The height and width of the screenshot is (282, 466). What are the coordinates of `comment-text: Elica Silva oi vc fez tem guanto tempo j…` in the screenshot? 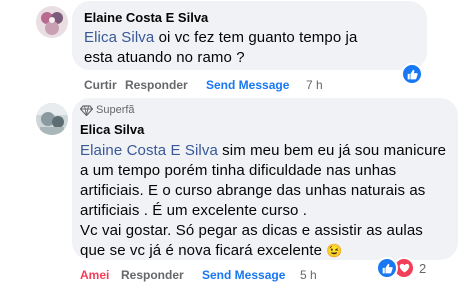 It's located at (221, 47).